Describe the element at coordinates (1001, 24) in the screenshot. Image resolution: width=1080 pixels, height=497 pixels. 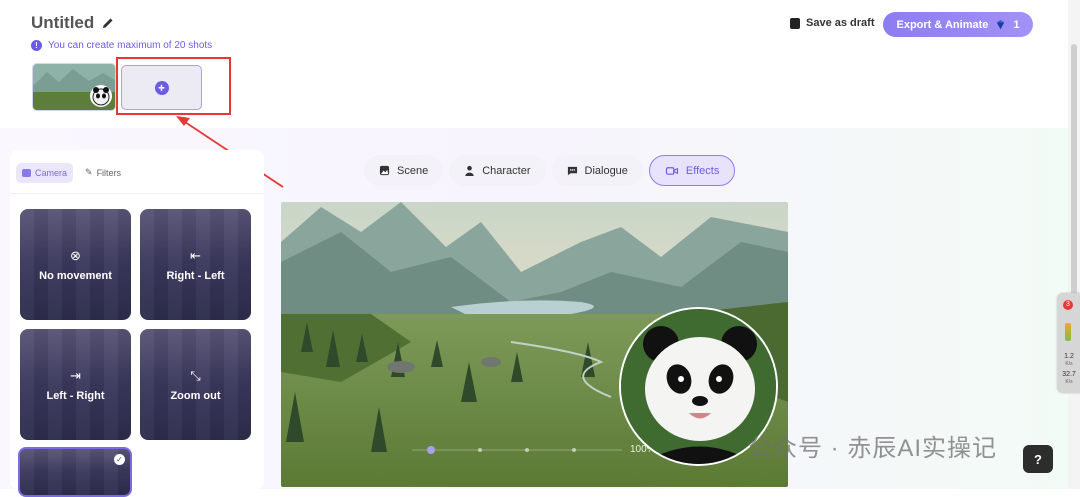
I see `gem-icon` at that location.